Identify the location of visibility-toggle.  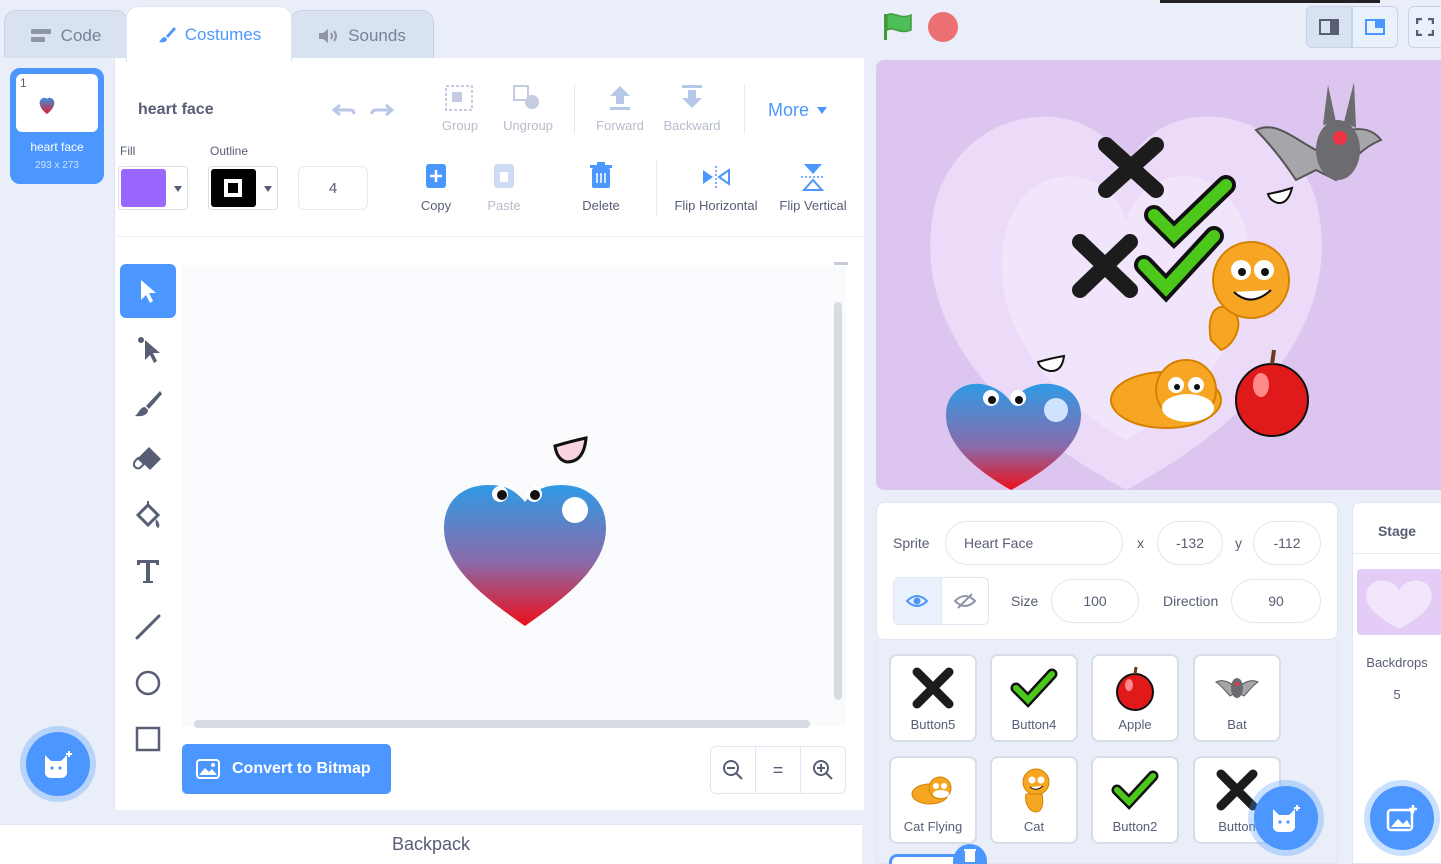
(941, 601).